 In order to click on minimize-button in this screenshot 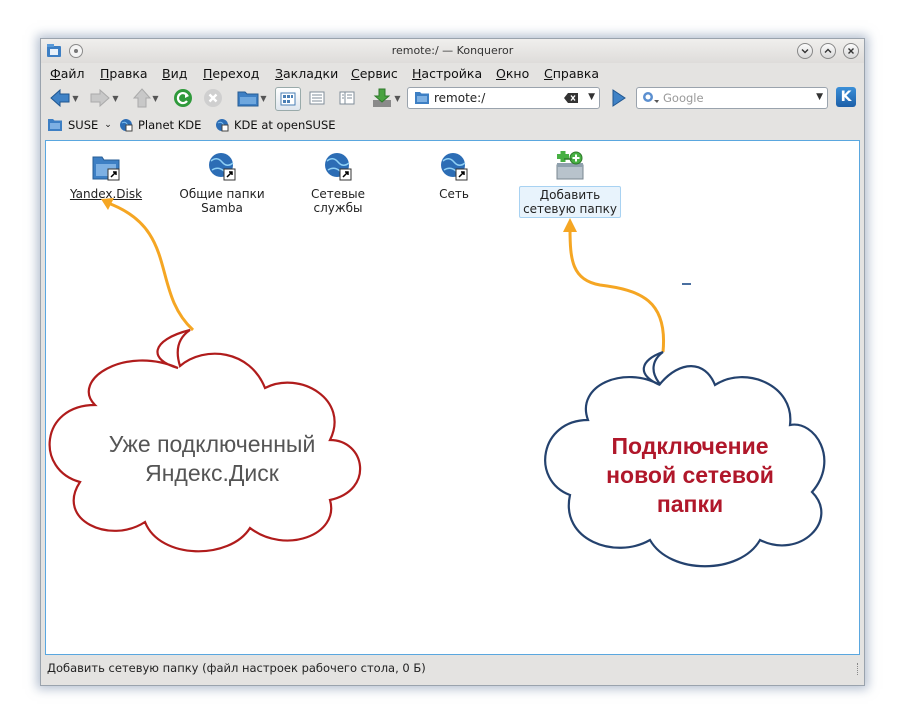, I will do `click(805, 51)`.